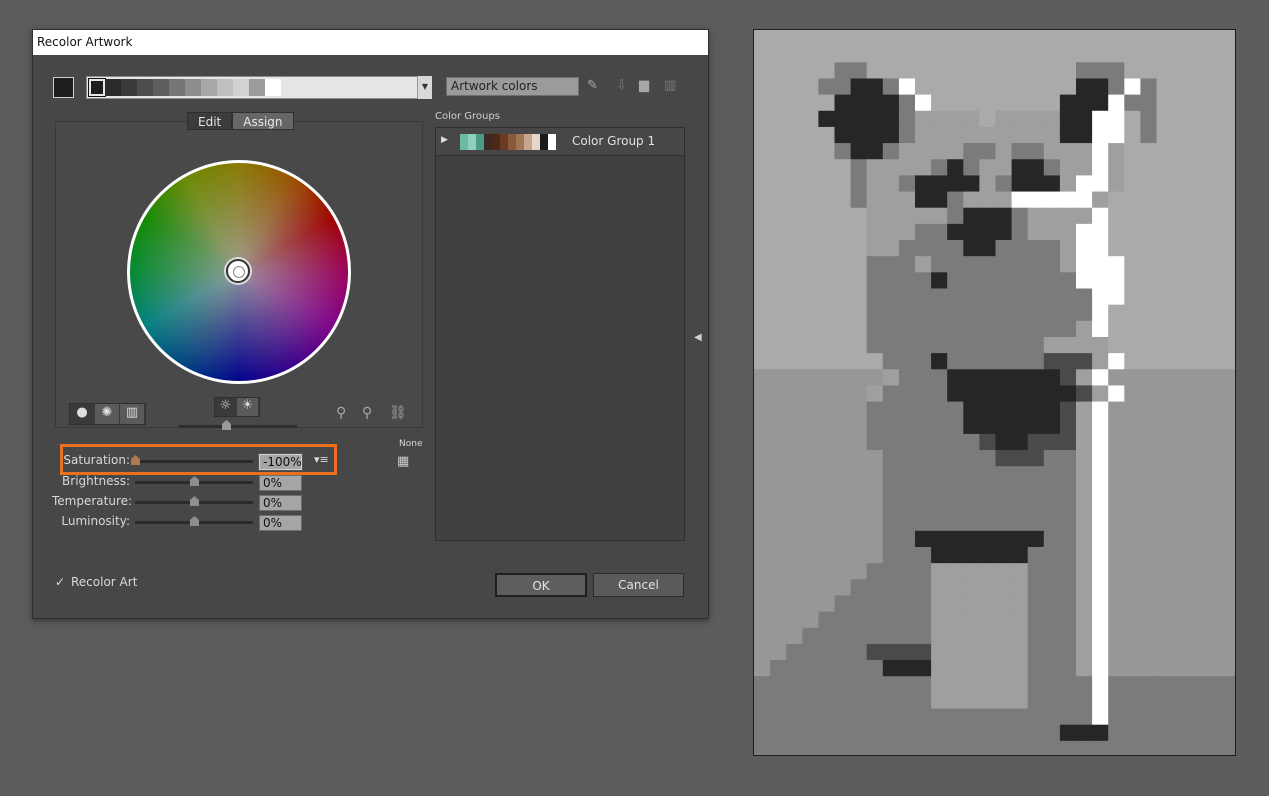  Describe the element at coordinates (280, 462) in the screenshot. I see `saturation-value-field: -100%` at that location.